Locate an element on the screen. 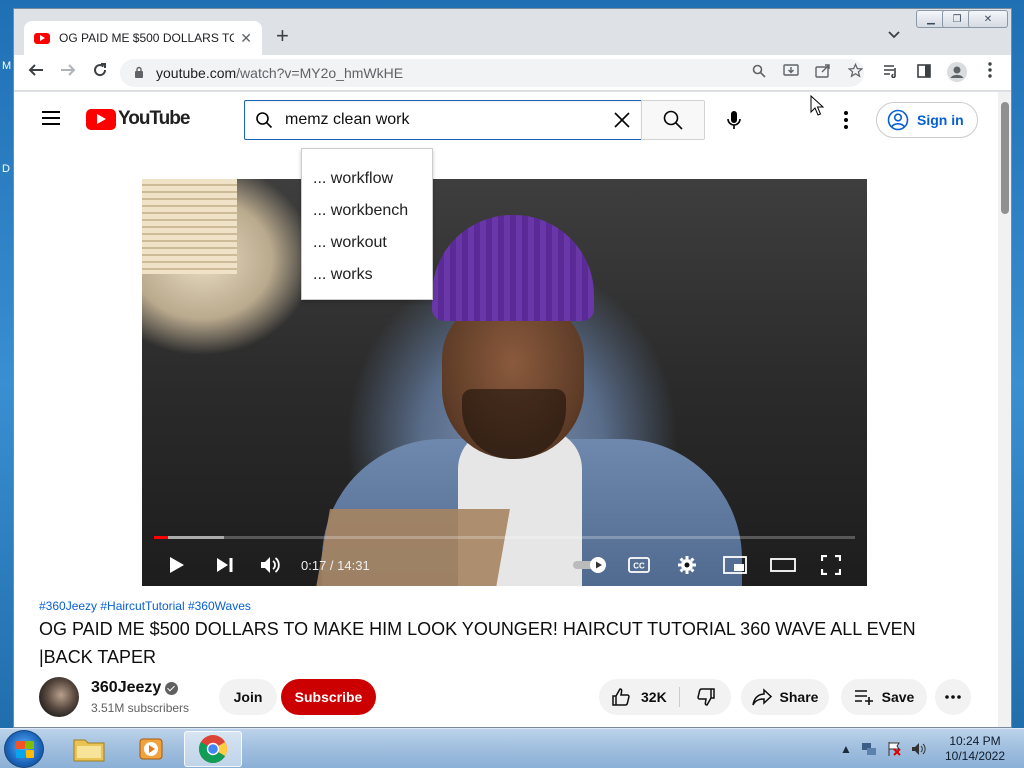 The width and height of the screenshot is (1024, 768). url-text: youtube.com/watch?v=MY2o_hmWkHE is located at coordinates (279, 73).